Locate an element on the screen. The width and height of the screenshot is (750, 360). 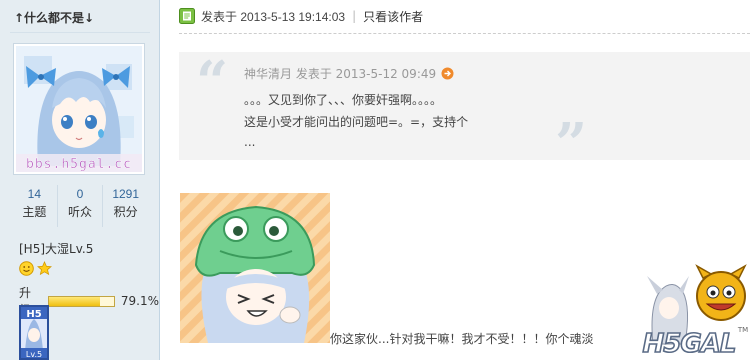
star-badge-icon is located at coordinates (44, 268).